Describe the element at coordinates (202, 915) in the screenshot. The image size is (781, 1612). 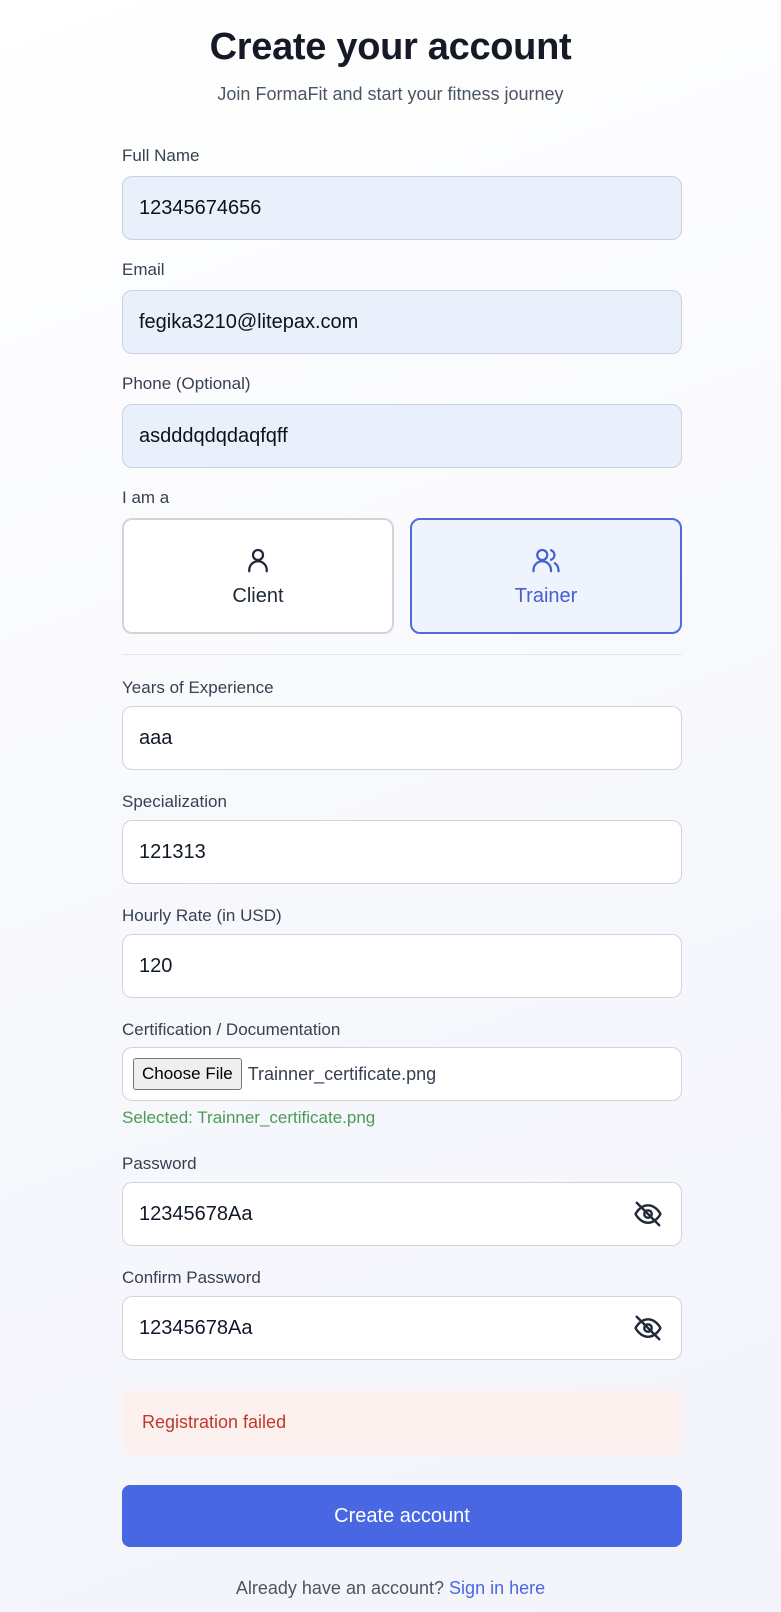
I see `hourly-rate-label: Hourly Rate (in USD)` at that location.